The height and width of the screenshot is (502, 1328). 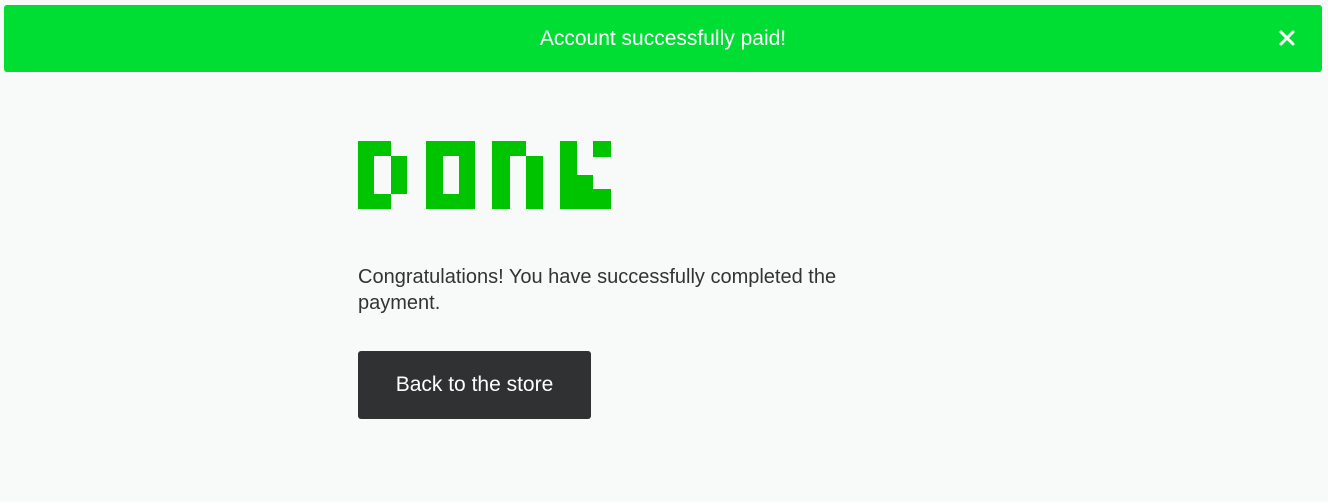 What do you see at coordinates (1287, 38) in the screenshot?
I see `close-icon` at bounding box center [1287, 38].